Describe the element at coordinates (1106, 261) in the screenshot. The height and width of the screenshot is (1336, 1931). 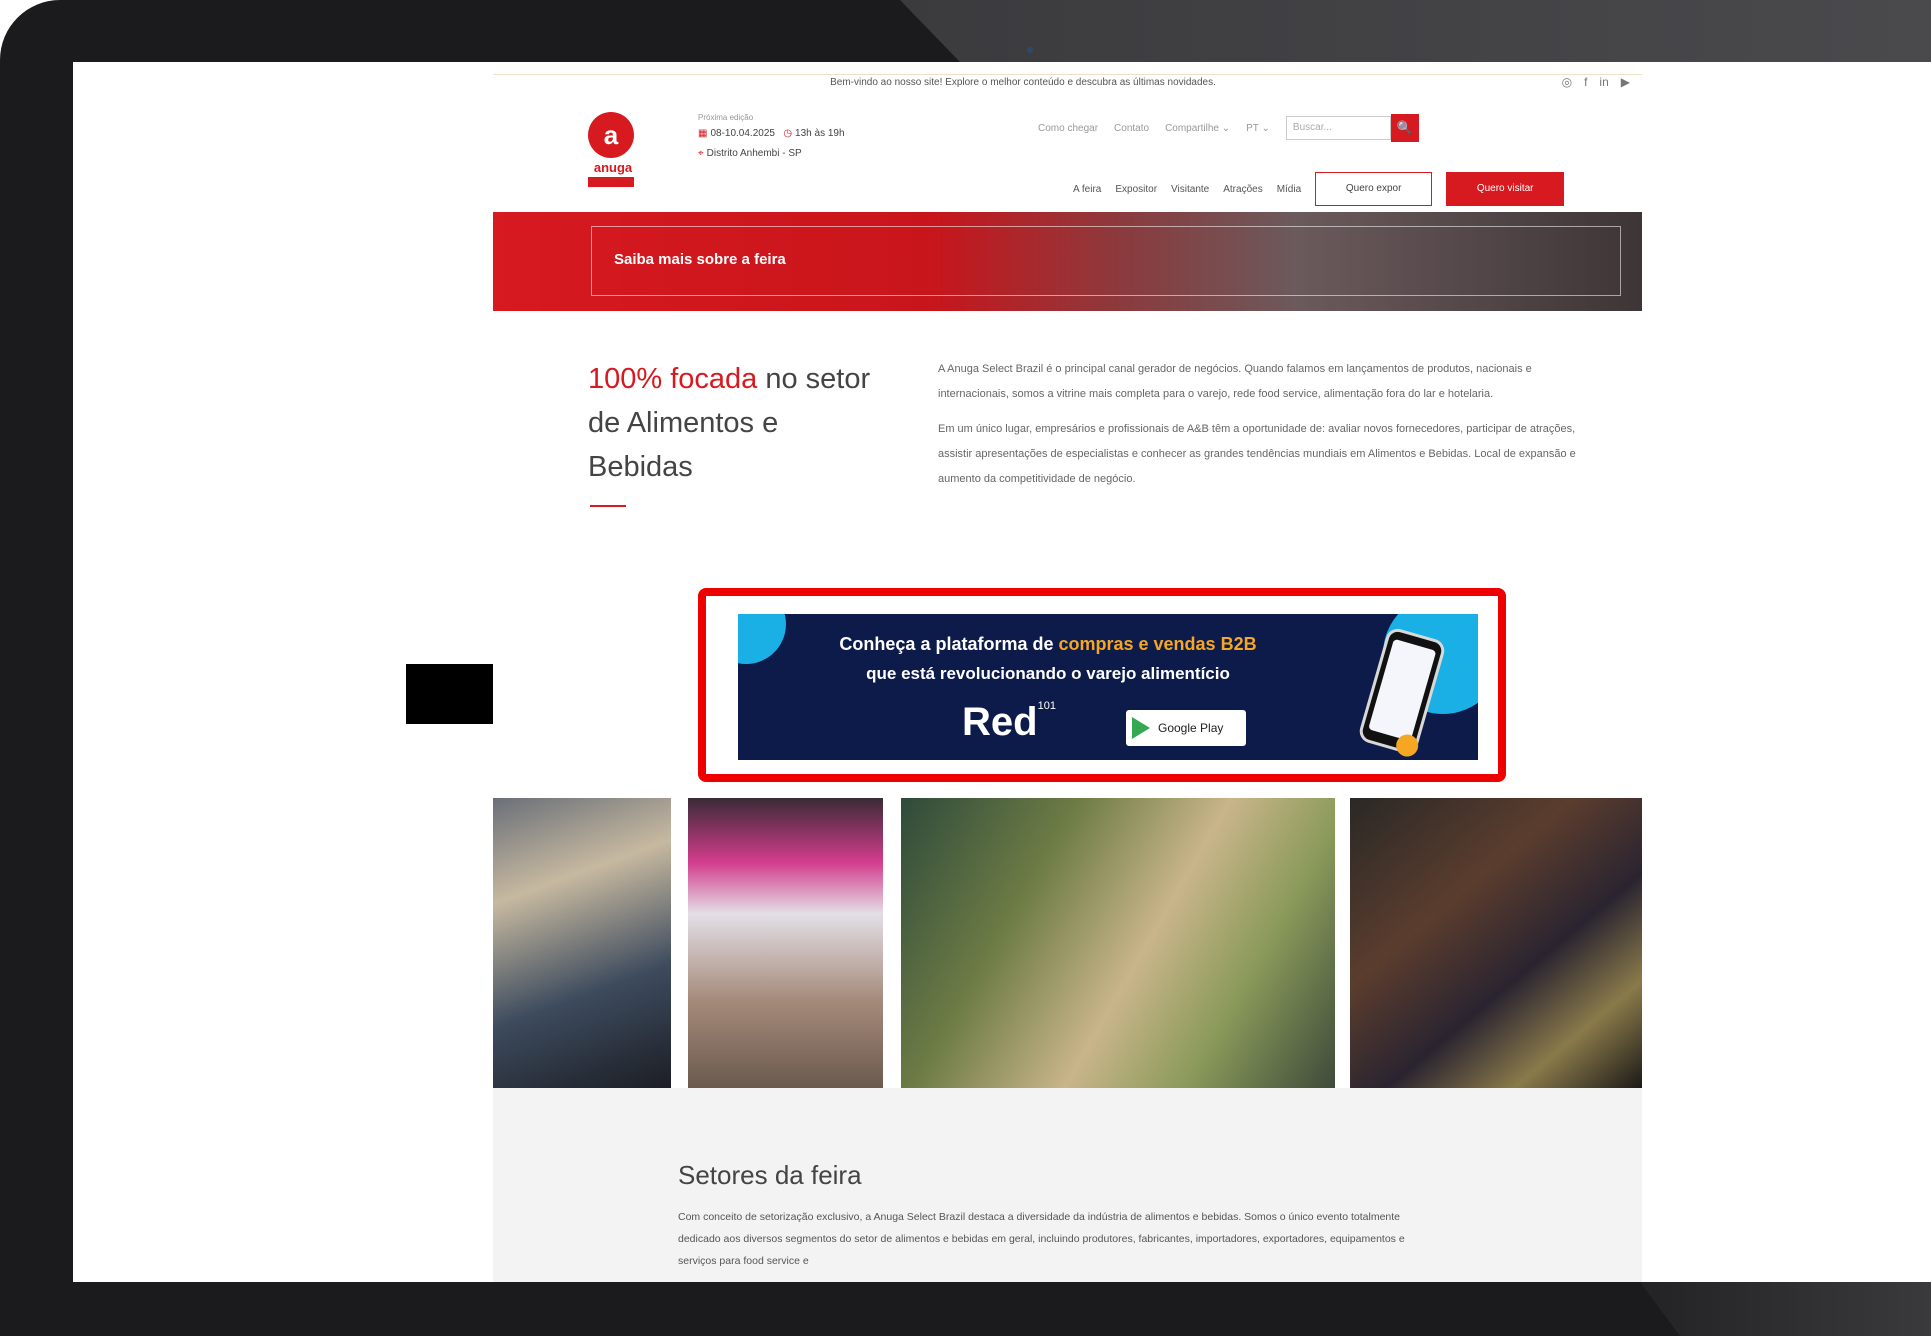
I see `hero-cta-box: Saiba mais sobre a feira` at that location.